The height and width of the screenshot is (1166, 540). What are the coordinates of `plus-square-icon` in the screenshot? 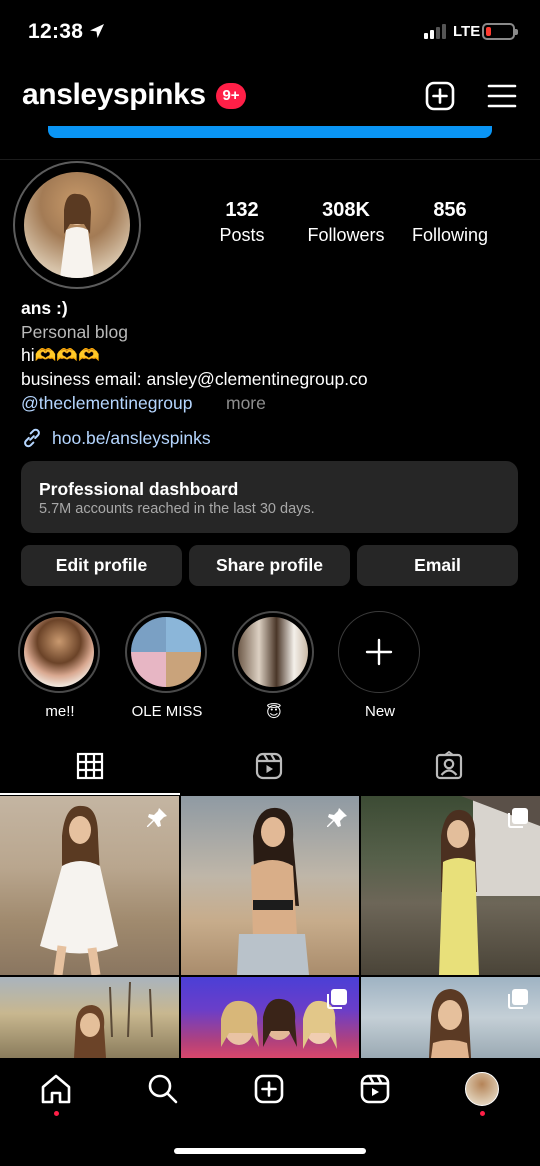 It's located at (440, 96).